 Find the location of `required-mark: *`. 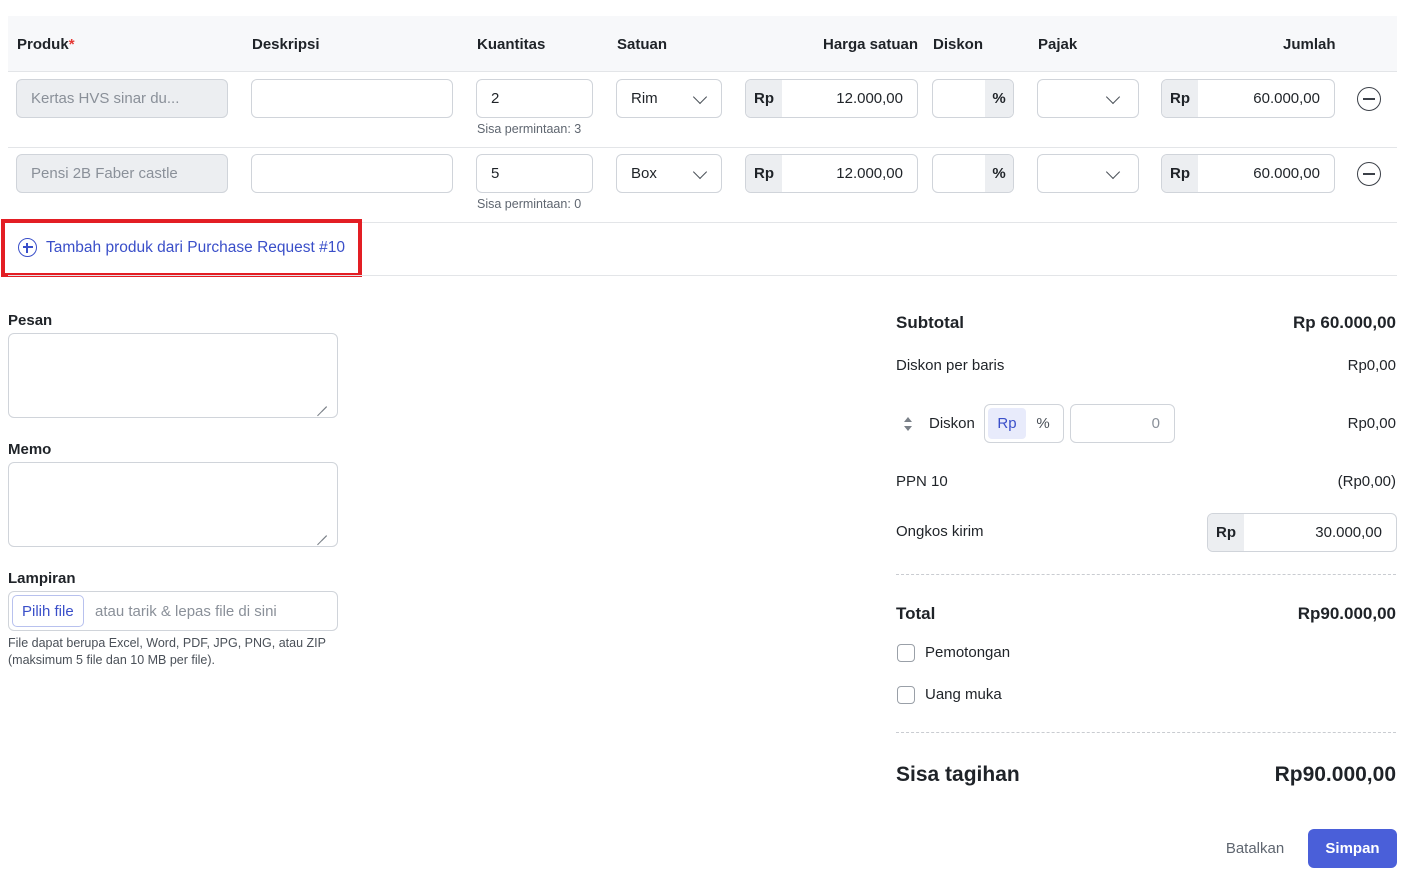

required-mark: * is located at coordinates (71, 44).